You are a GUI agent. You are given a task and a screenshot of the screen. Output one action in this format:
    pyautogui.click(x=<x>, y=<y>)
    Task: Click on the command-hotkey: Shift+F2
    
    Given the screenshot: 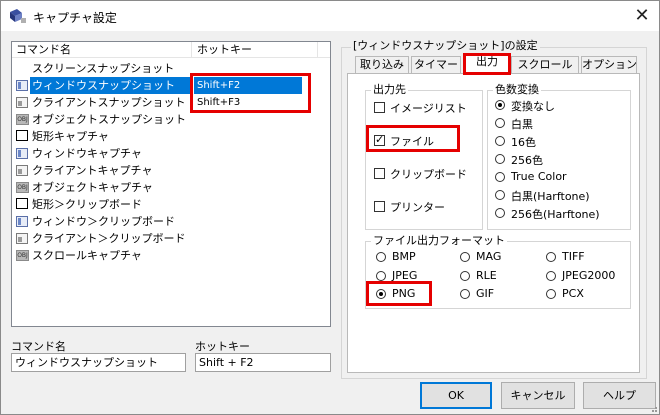 What is the action you would take?
    pyautogui.click(x=248, y=85)
    